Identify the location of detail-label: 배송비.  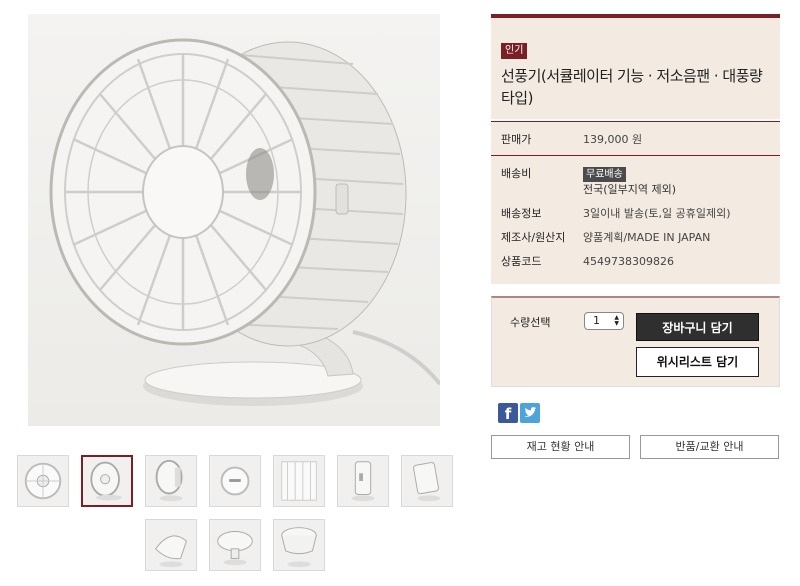
(516, 173).